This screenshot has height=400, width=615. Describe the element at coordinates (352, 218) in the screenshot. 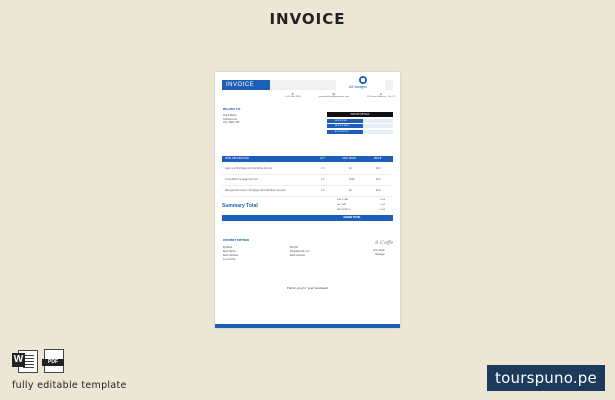

I see `grand-total-label: GRAND TOTAL` at that location.